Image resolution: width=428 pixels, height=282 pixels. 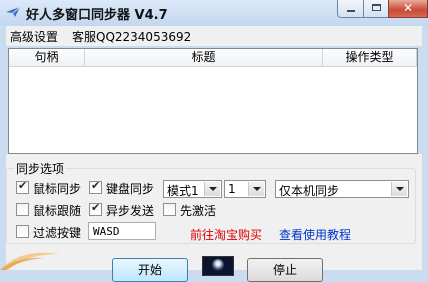 What do you see at coordinates (204, 58) in the screenshot?
I see `column-header-title: 标题` at bounding box center [204, 58].